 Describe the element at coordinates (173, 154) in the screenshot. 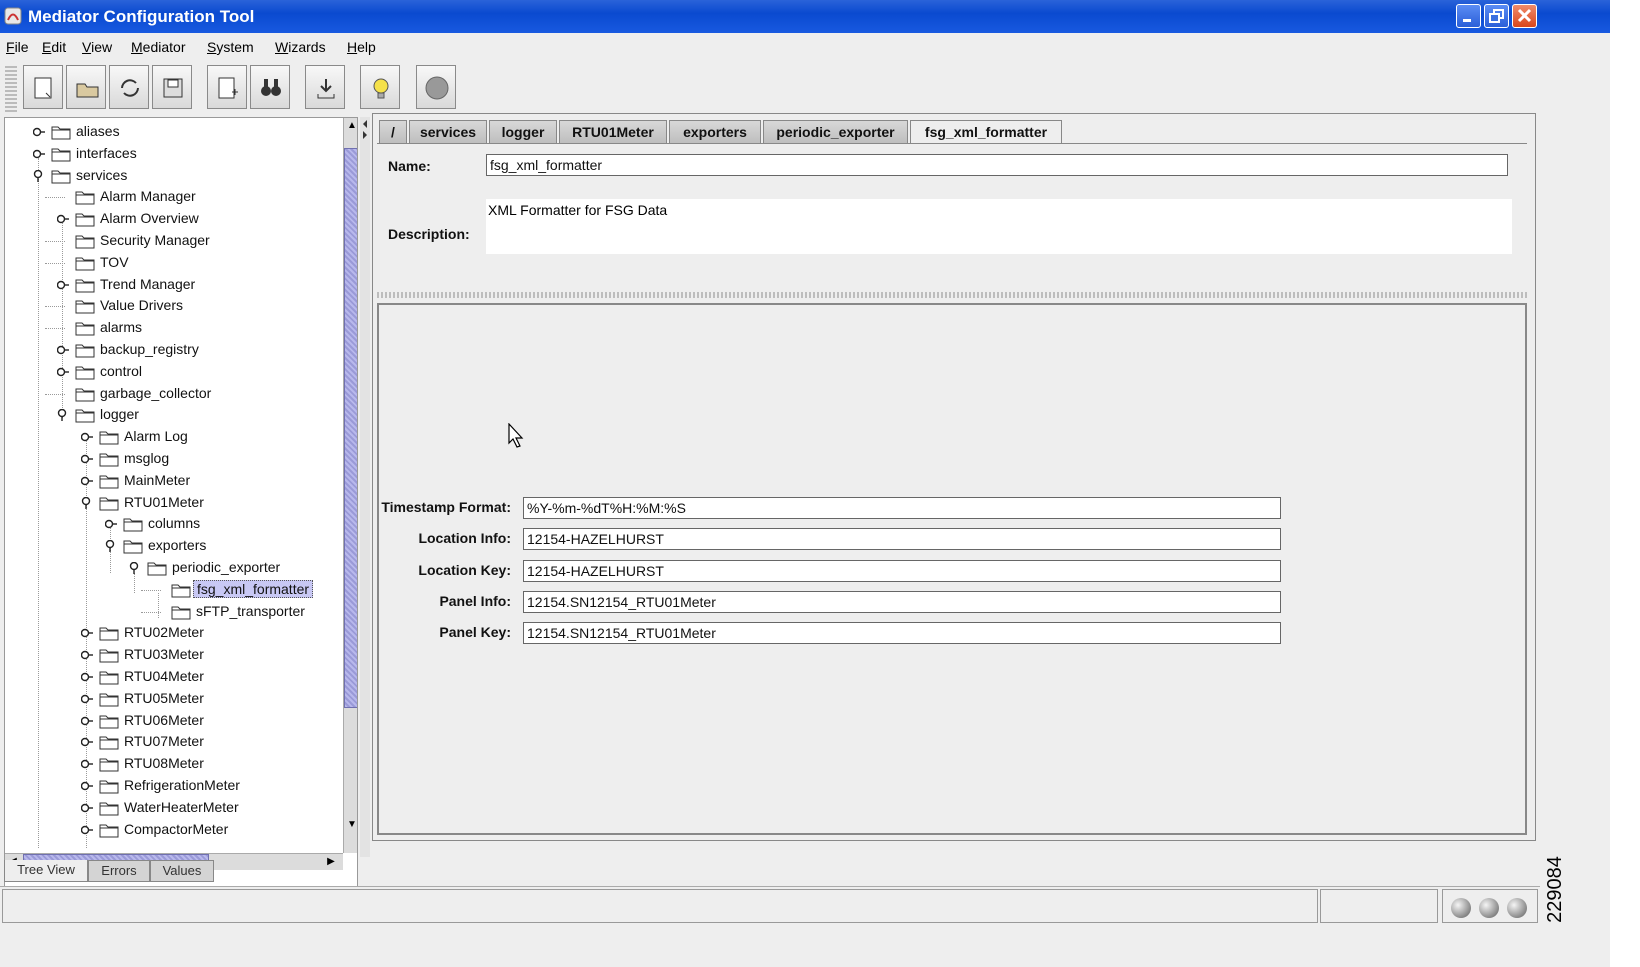

I see `tree-node-interfaces: interfaces` at that location.